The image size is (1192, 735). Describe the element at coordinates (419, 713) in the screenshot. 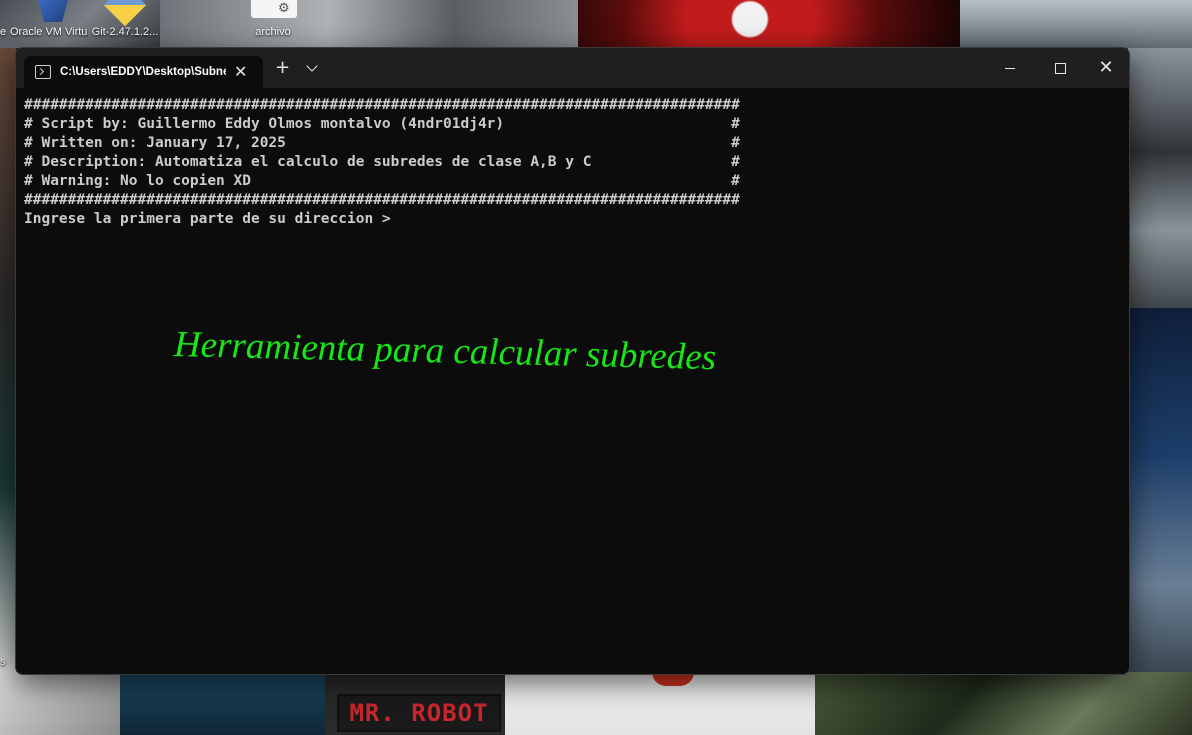

I see `wallpaper-mr-robot-text: MR. ROBOT` at that location.